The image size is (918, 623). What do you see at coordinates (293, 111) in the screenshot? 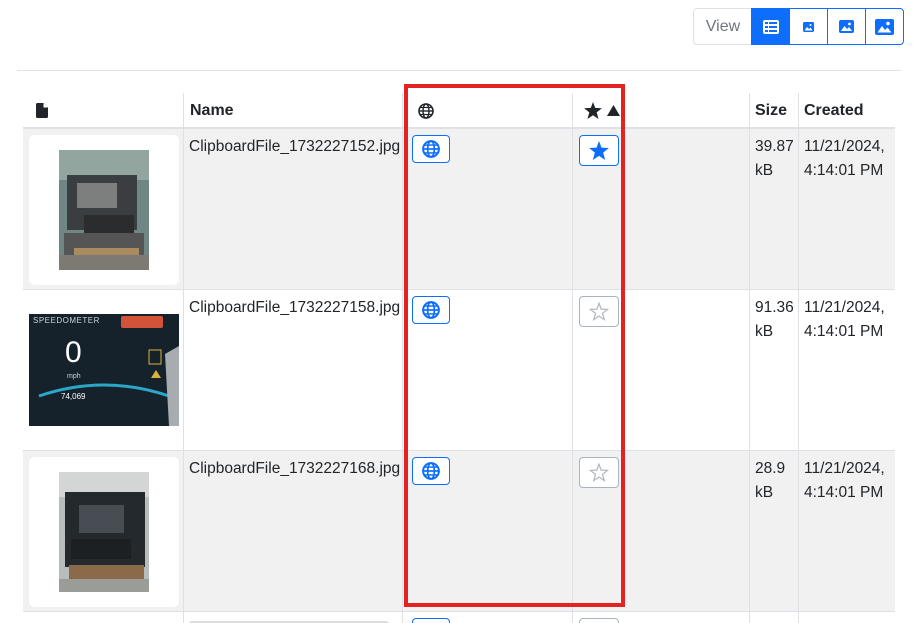
I see `header-name: Name` at bounding box center [293, 111].